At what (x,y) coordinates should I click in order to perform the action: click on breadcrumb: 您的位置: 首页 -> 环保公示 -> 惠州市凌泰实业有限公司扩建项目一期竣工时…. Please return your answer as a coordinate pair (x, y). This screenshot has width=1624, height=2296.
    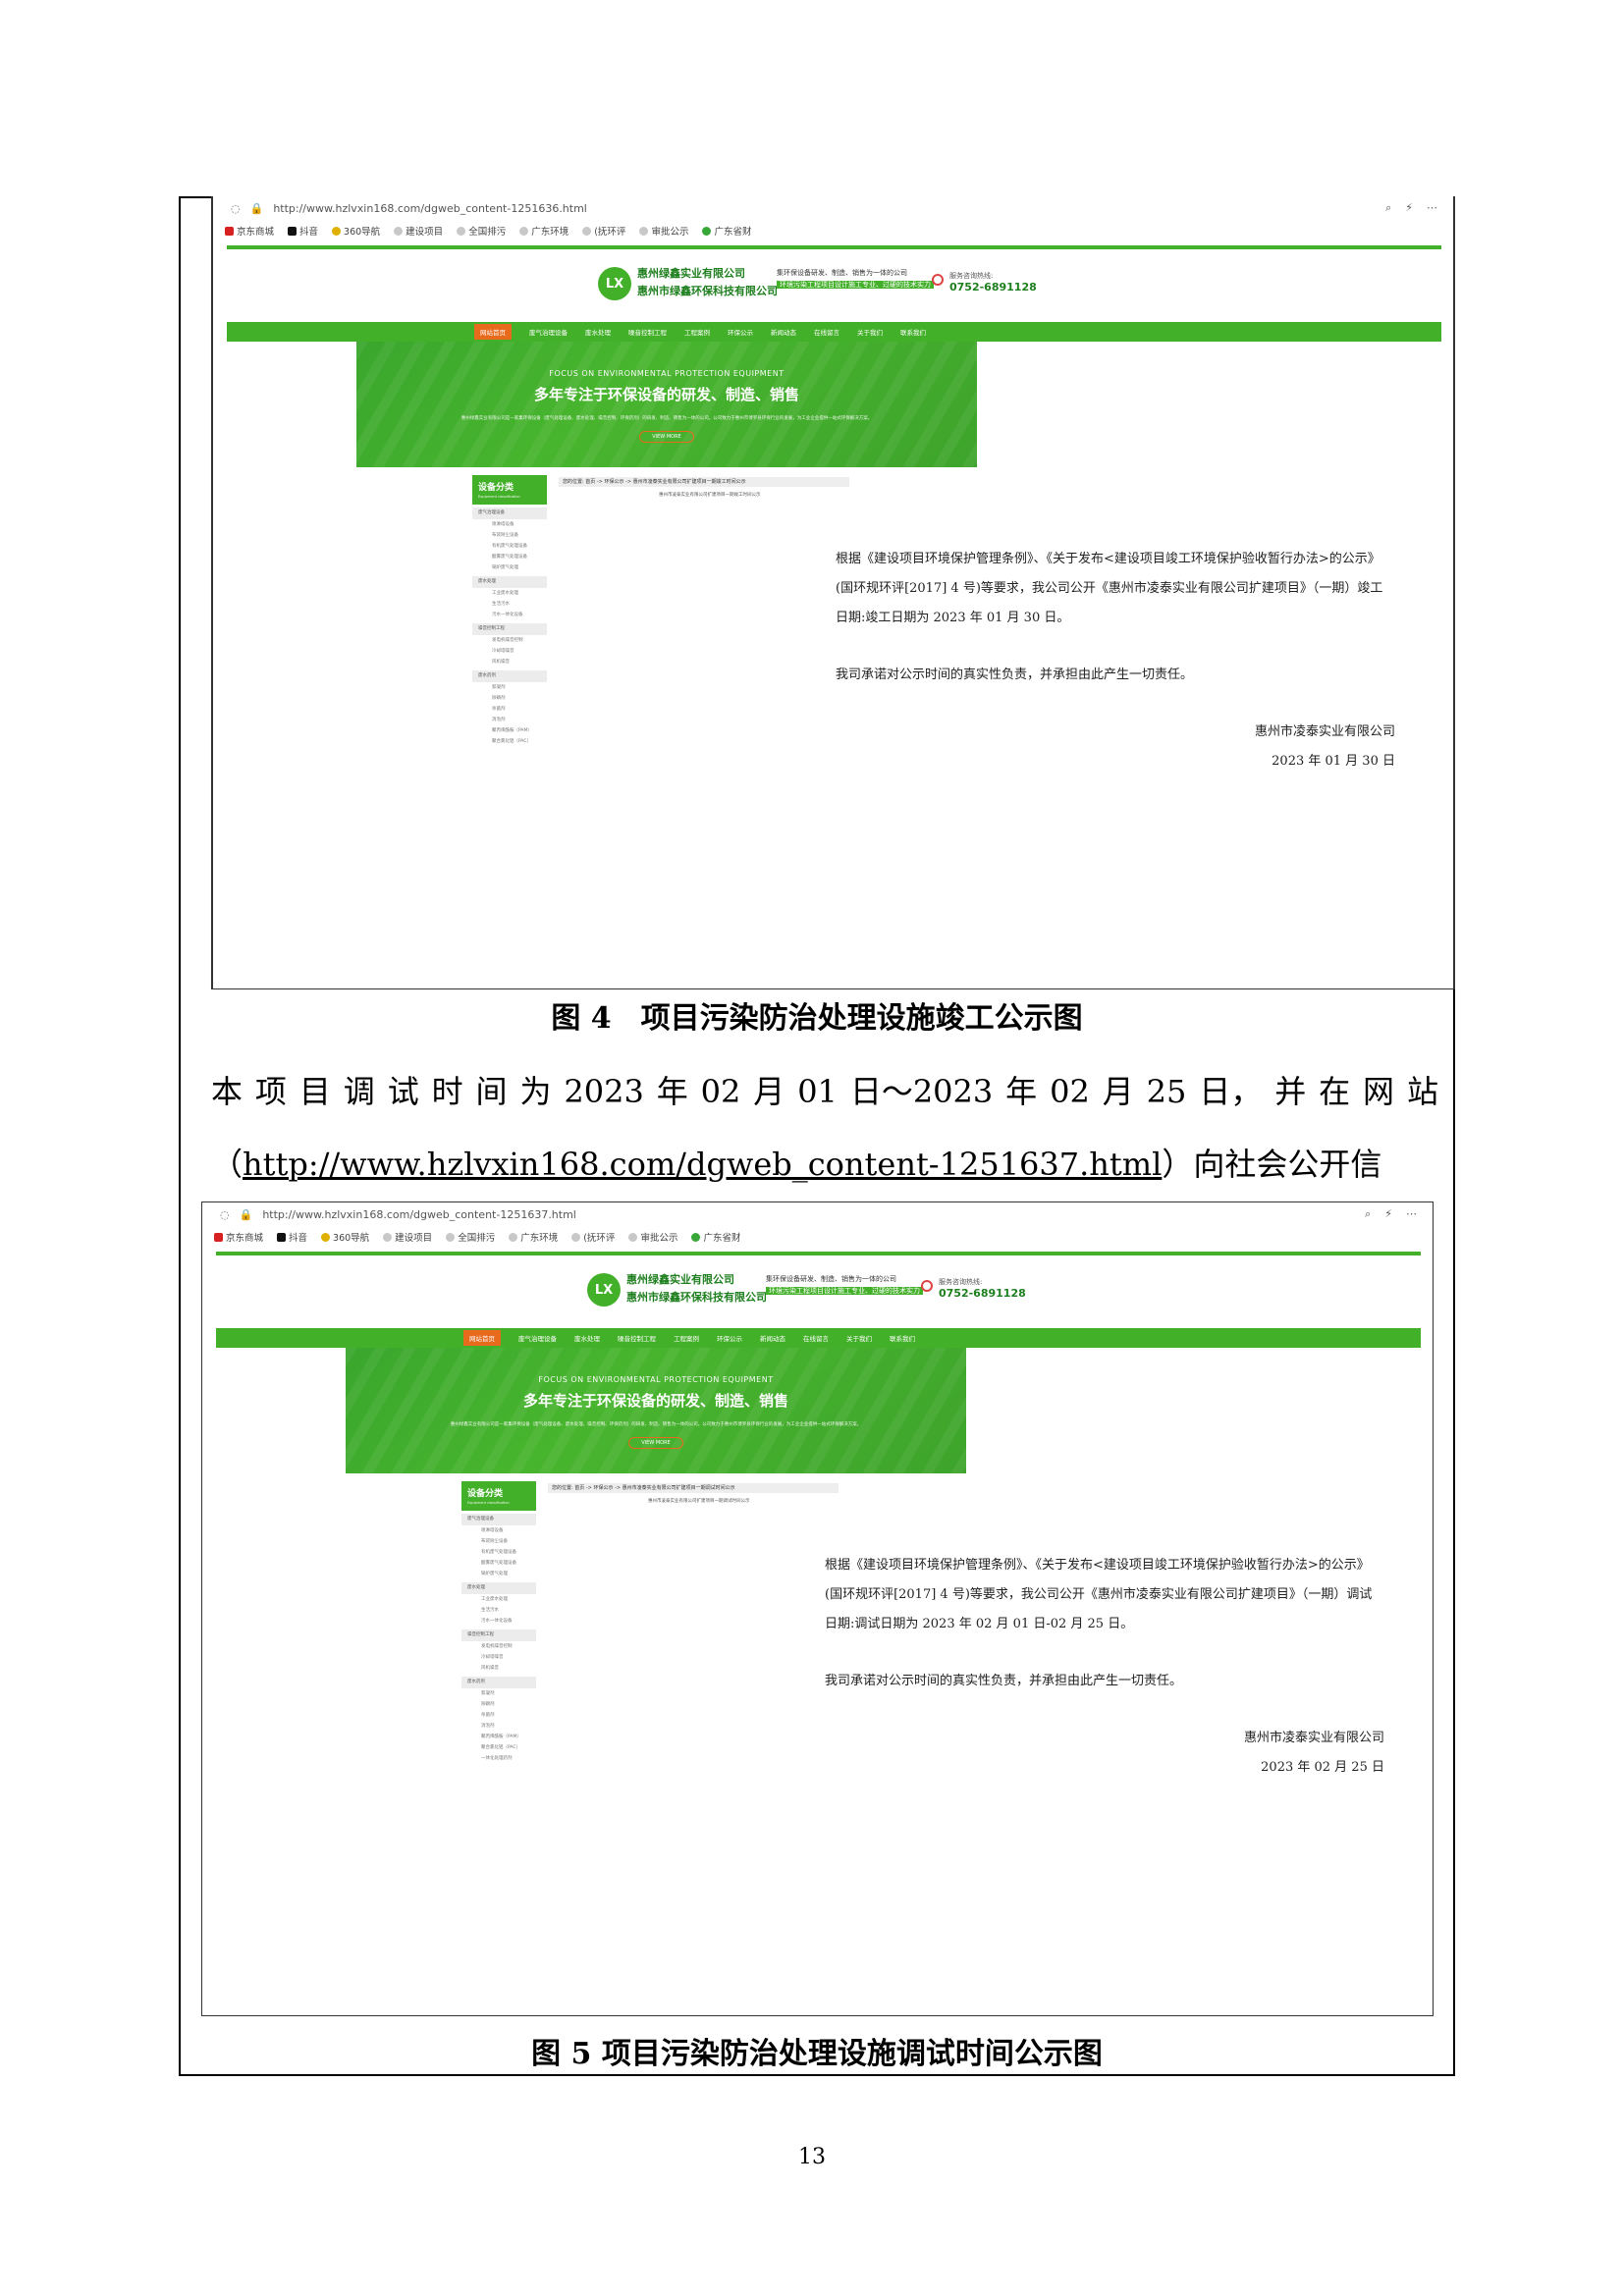
    Looking at the image, I should click on (704, 482).